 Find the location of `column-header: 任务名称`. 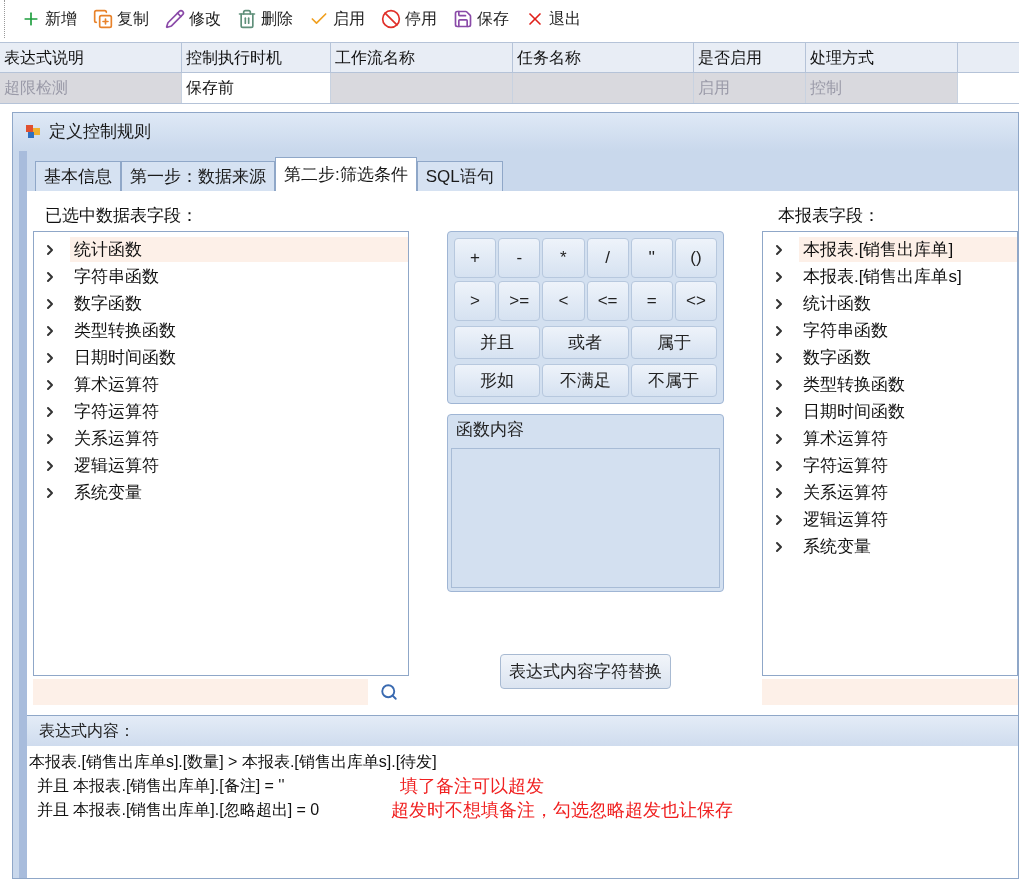

column-header: 任务名称 is located at coordinates (603, 57).